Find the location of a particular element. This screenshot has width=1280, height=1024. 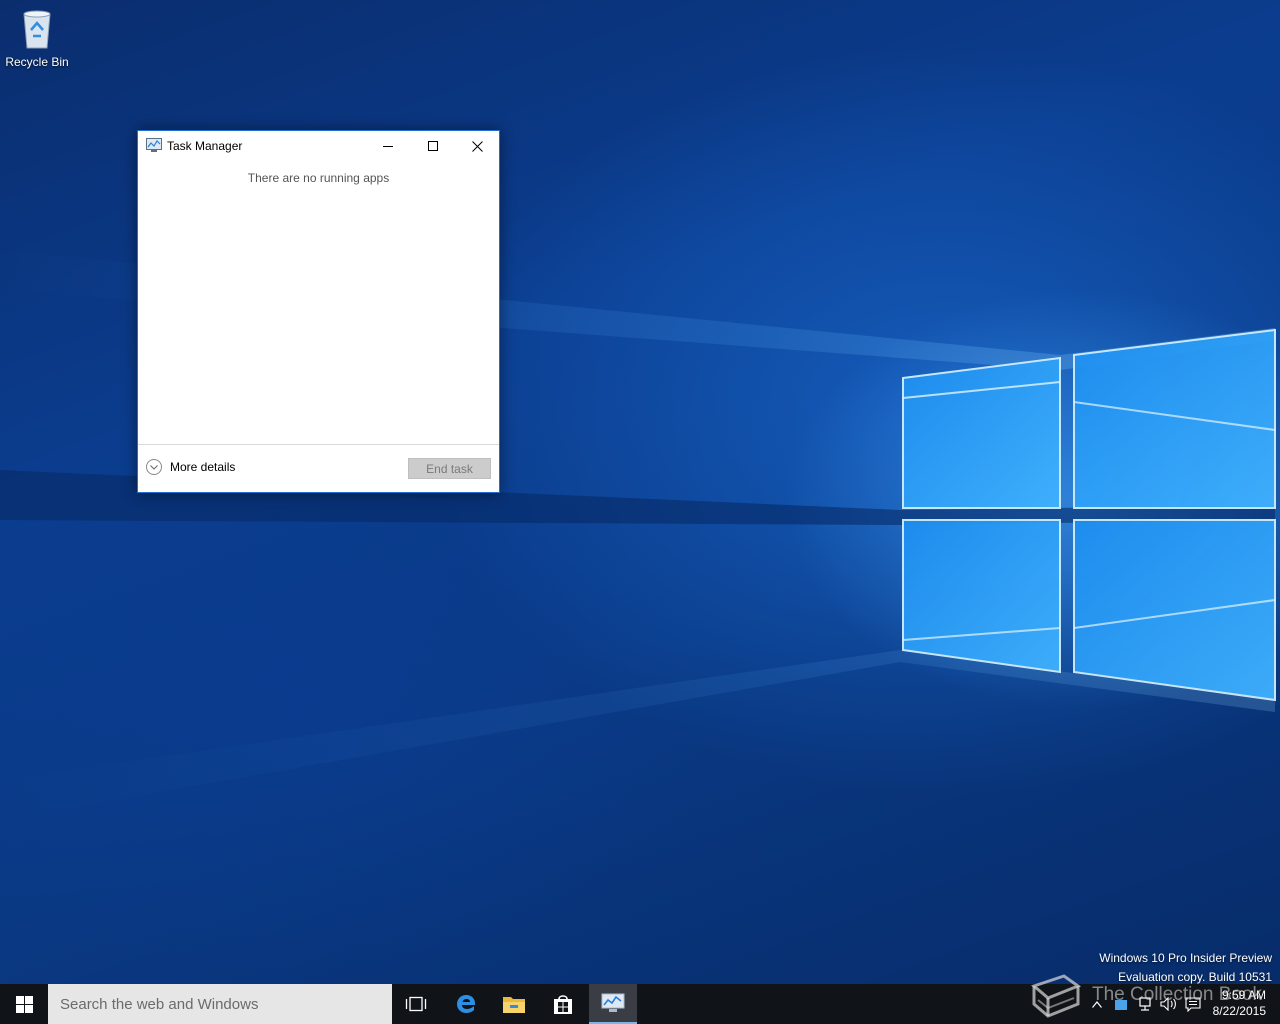

store-button is located at coordinates (563, 1004).